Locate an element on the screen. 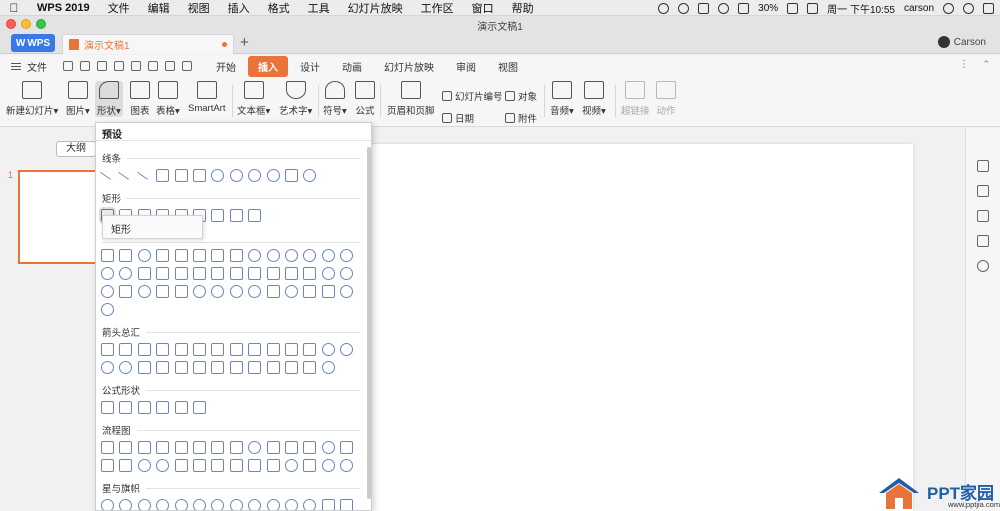 This screenshot has width=1000, height=511. down-arrow-shape is located at coordinates (163, 349).